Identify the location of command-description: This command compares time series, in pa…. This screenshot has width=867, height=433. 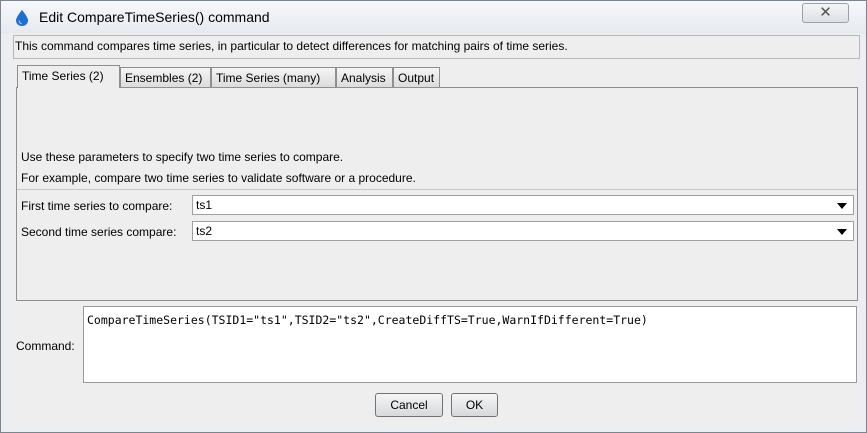
(291, 46).